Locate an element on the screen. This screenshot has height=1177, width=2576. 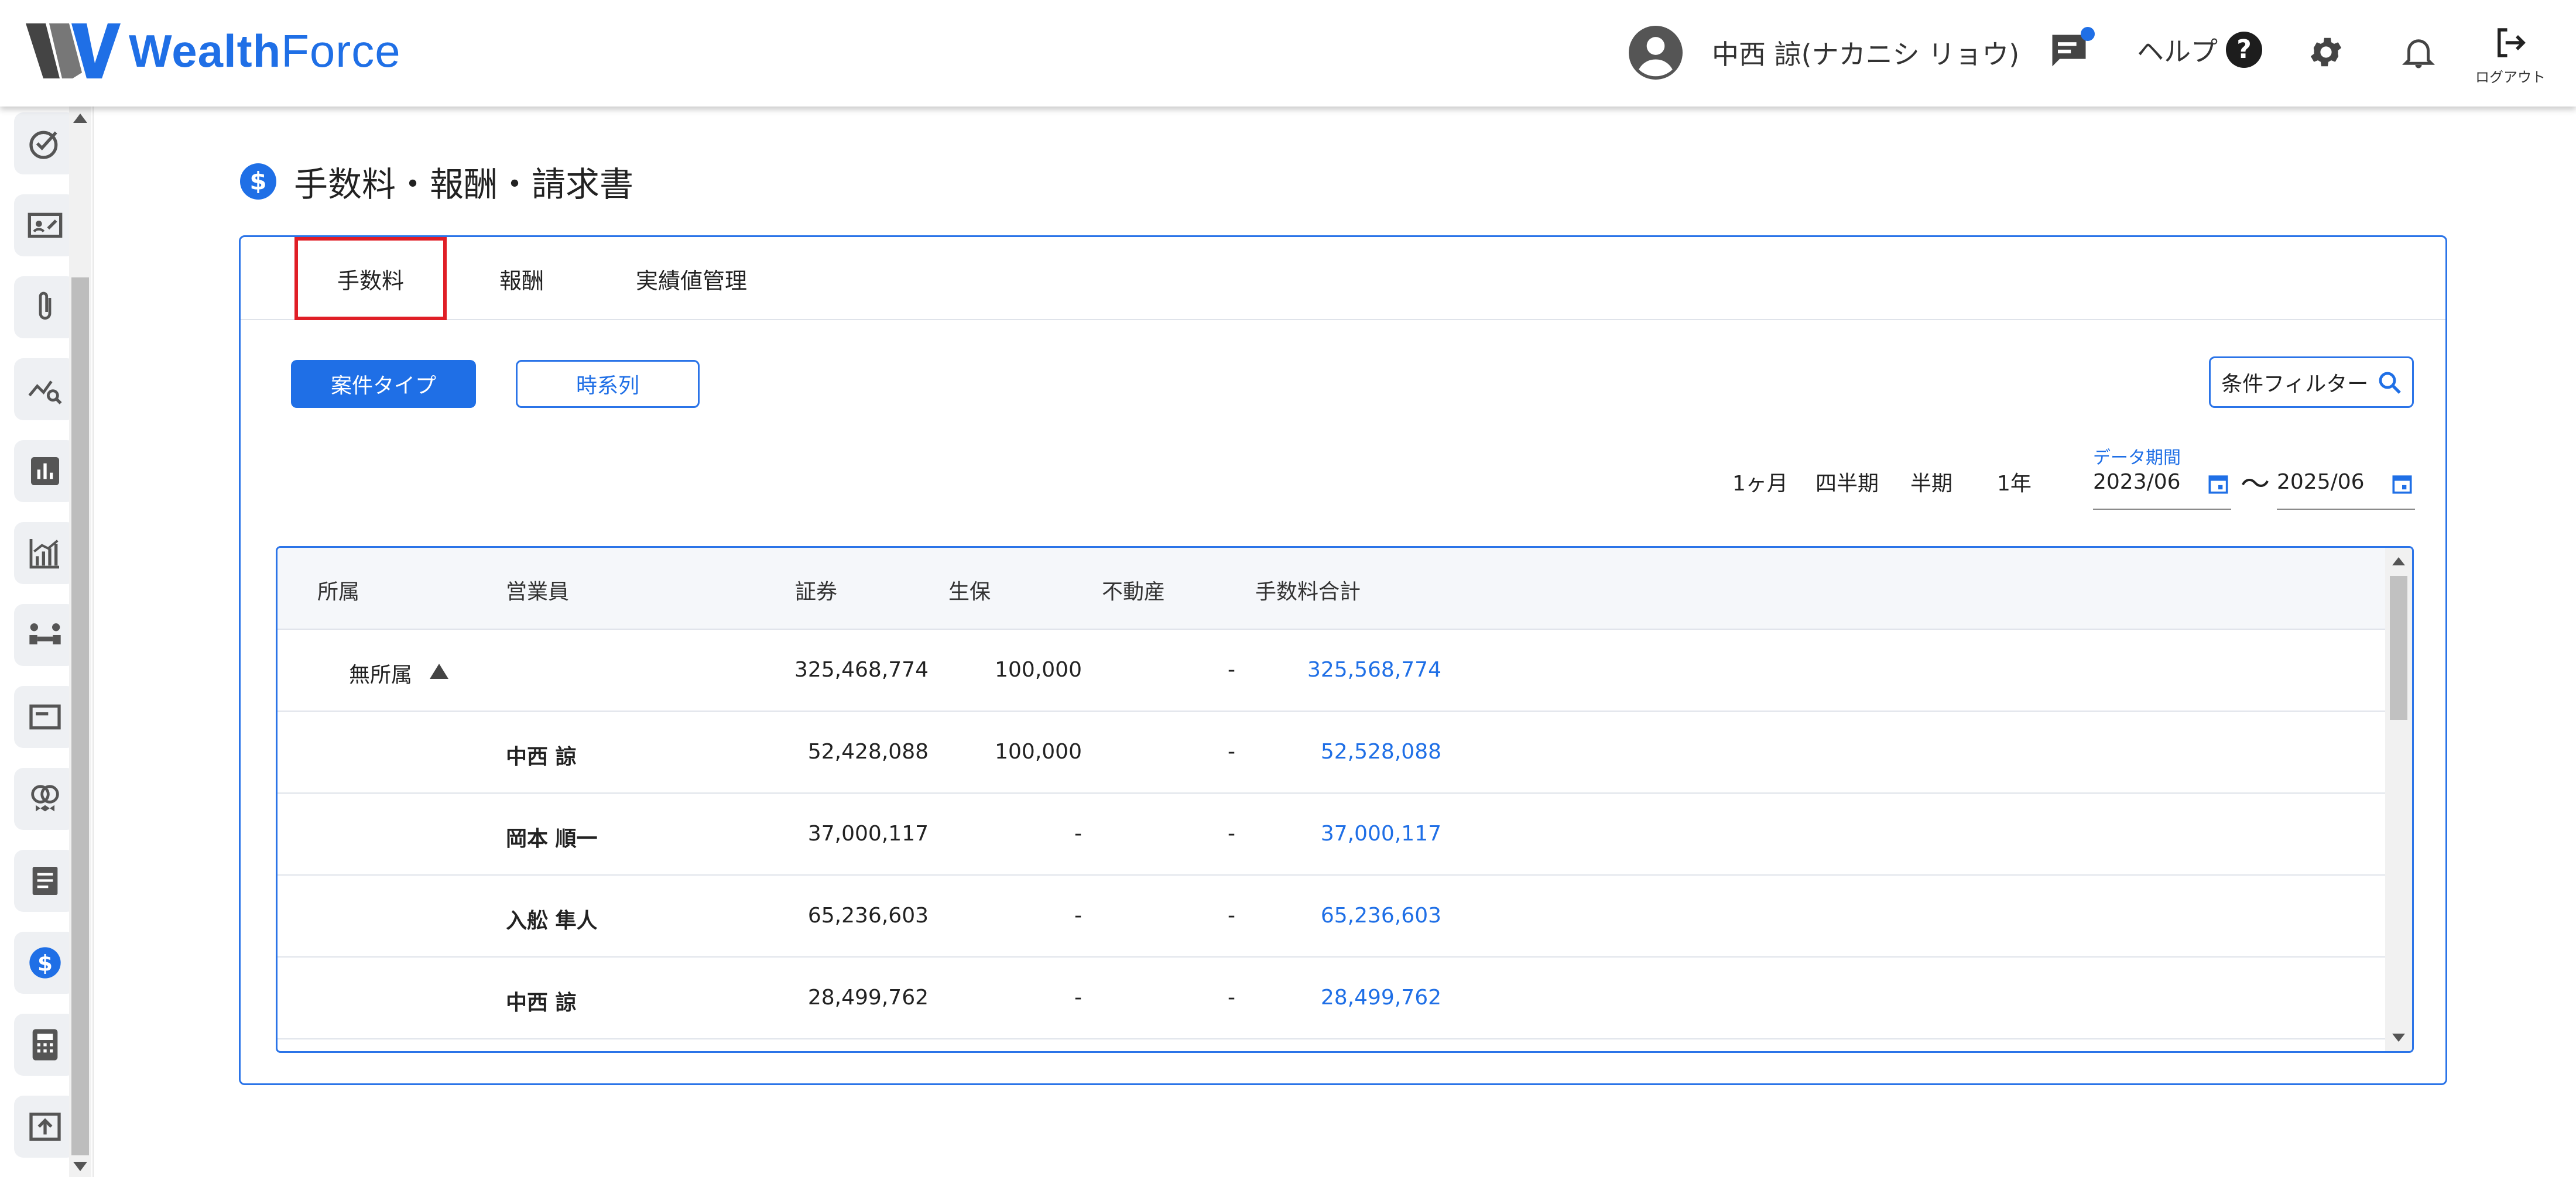
cell-securities: 28,499,762 is located at coordinates (868, 998).